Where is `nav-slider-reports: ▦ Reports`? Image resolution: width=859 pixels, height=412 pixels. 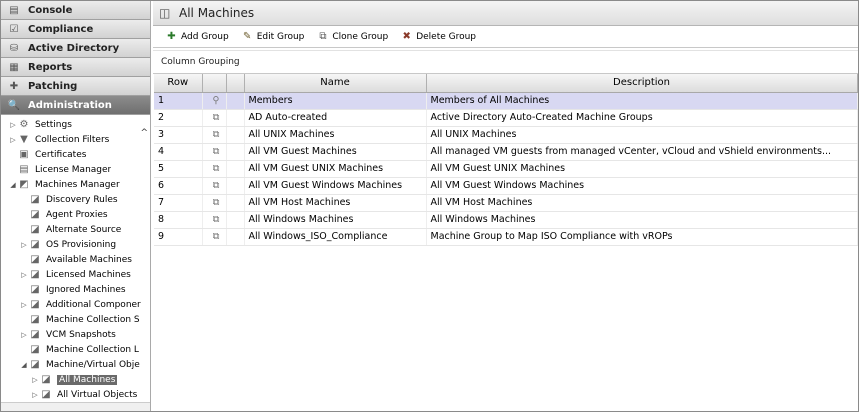
nav-slider-reports: ▦ Reports is located at coordinates (75, 67).